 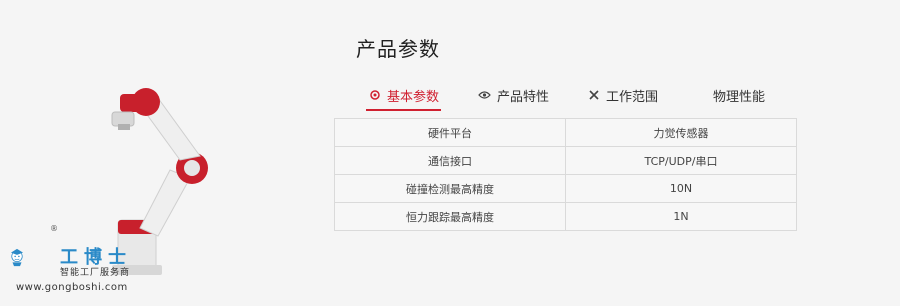 I want to click on tools-icon, so click(x=593, y=95).